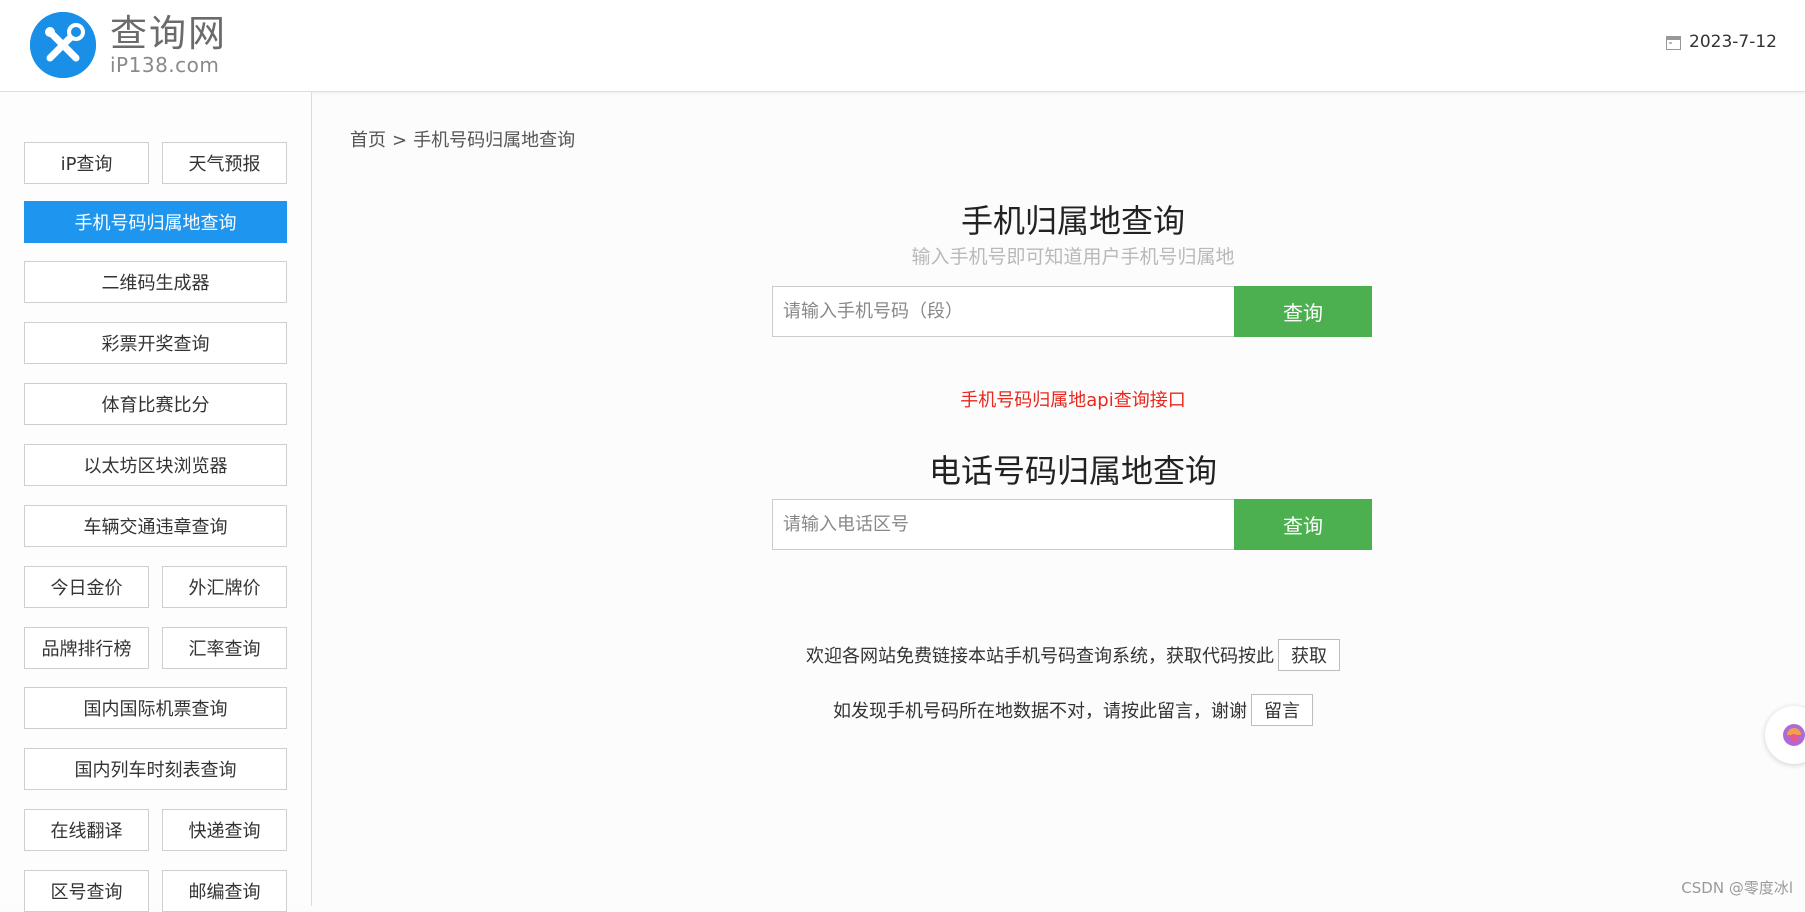 Image resolution: width=1805 pixels, height=912 pixels. What do you see at coordinates (1303, 311) in the screenshot?
I see `mobile-search-button: 查询` at bounding box center [1303, 311].